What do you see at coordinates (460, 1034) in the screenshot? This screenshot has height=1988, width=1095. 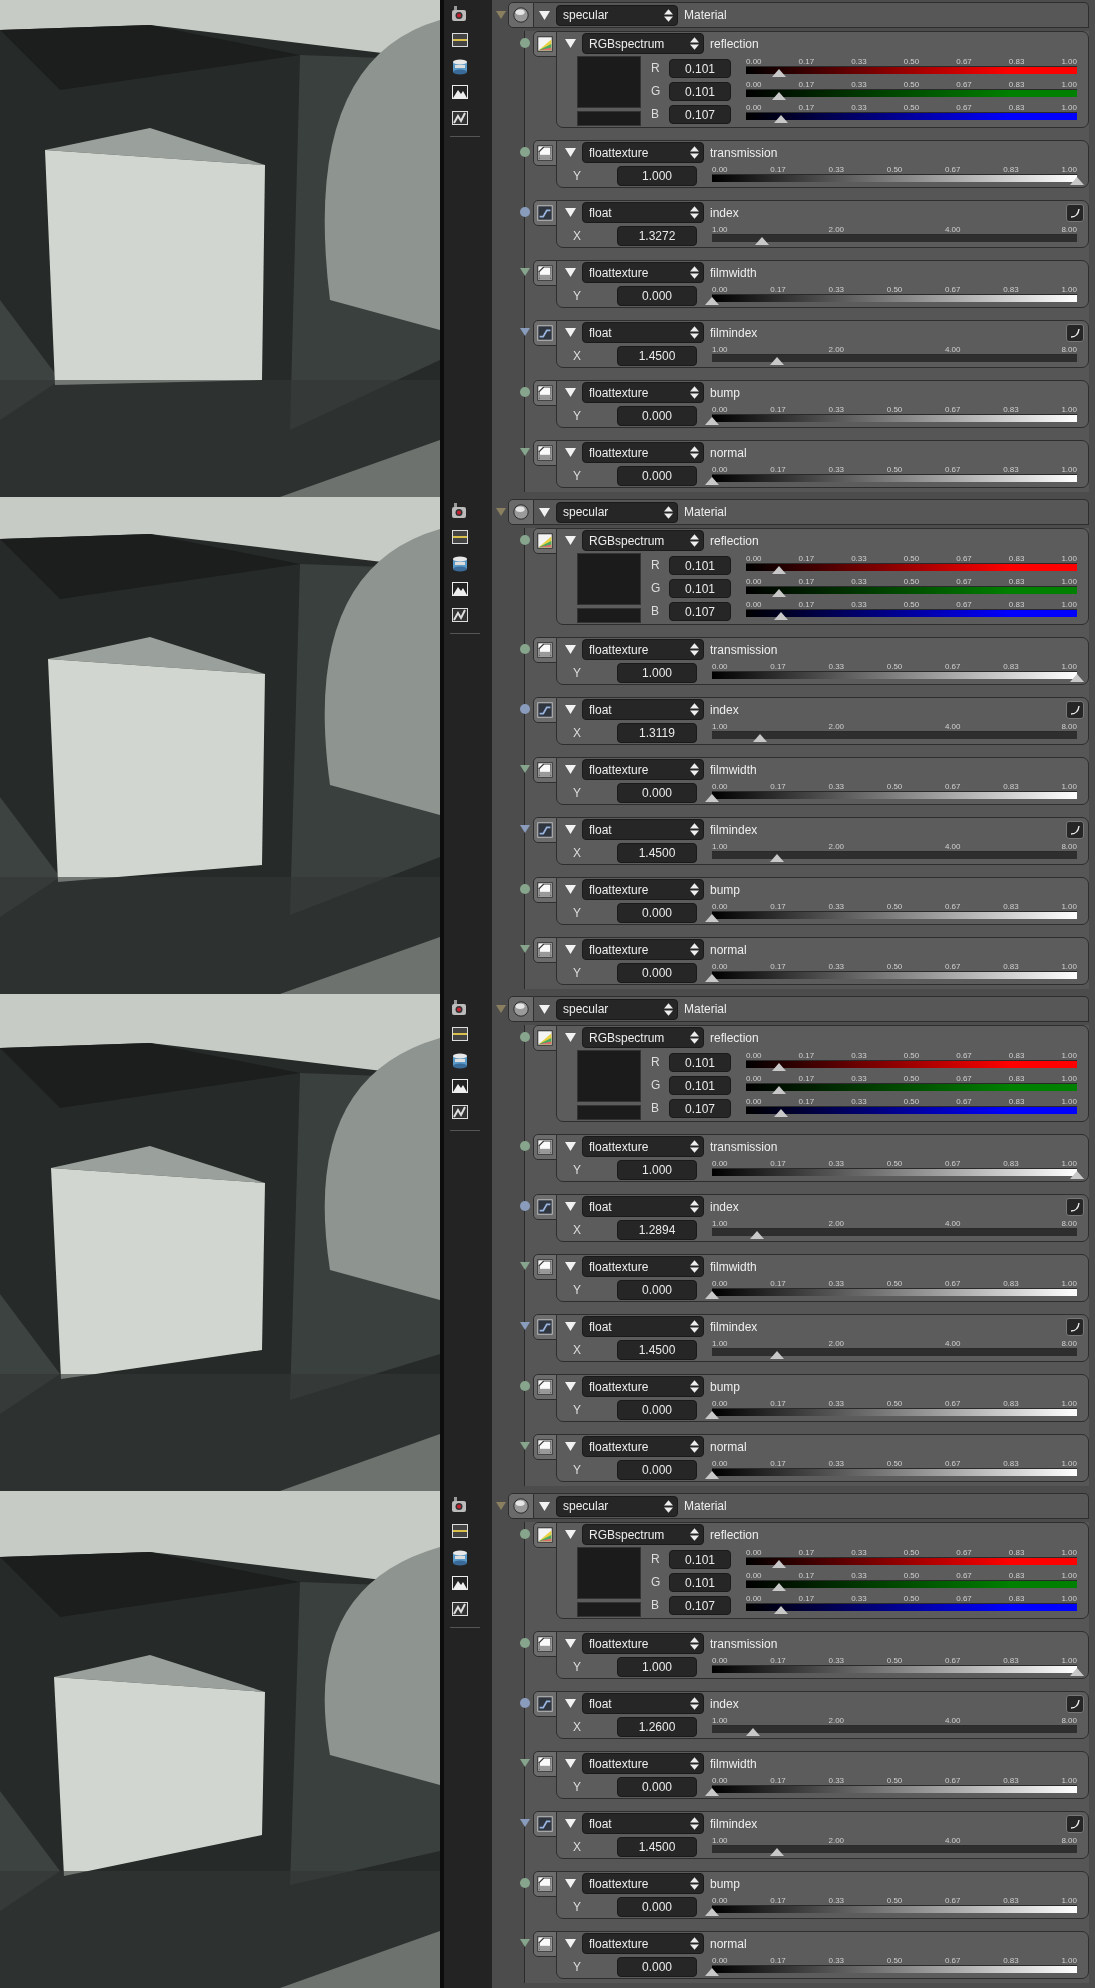 I see `strip-icon` at bounding box center [460, 1034].